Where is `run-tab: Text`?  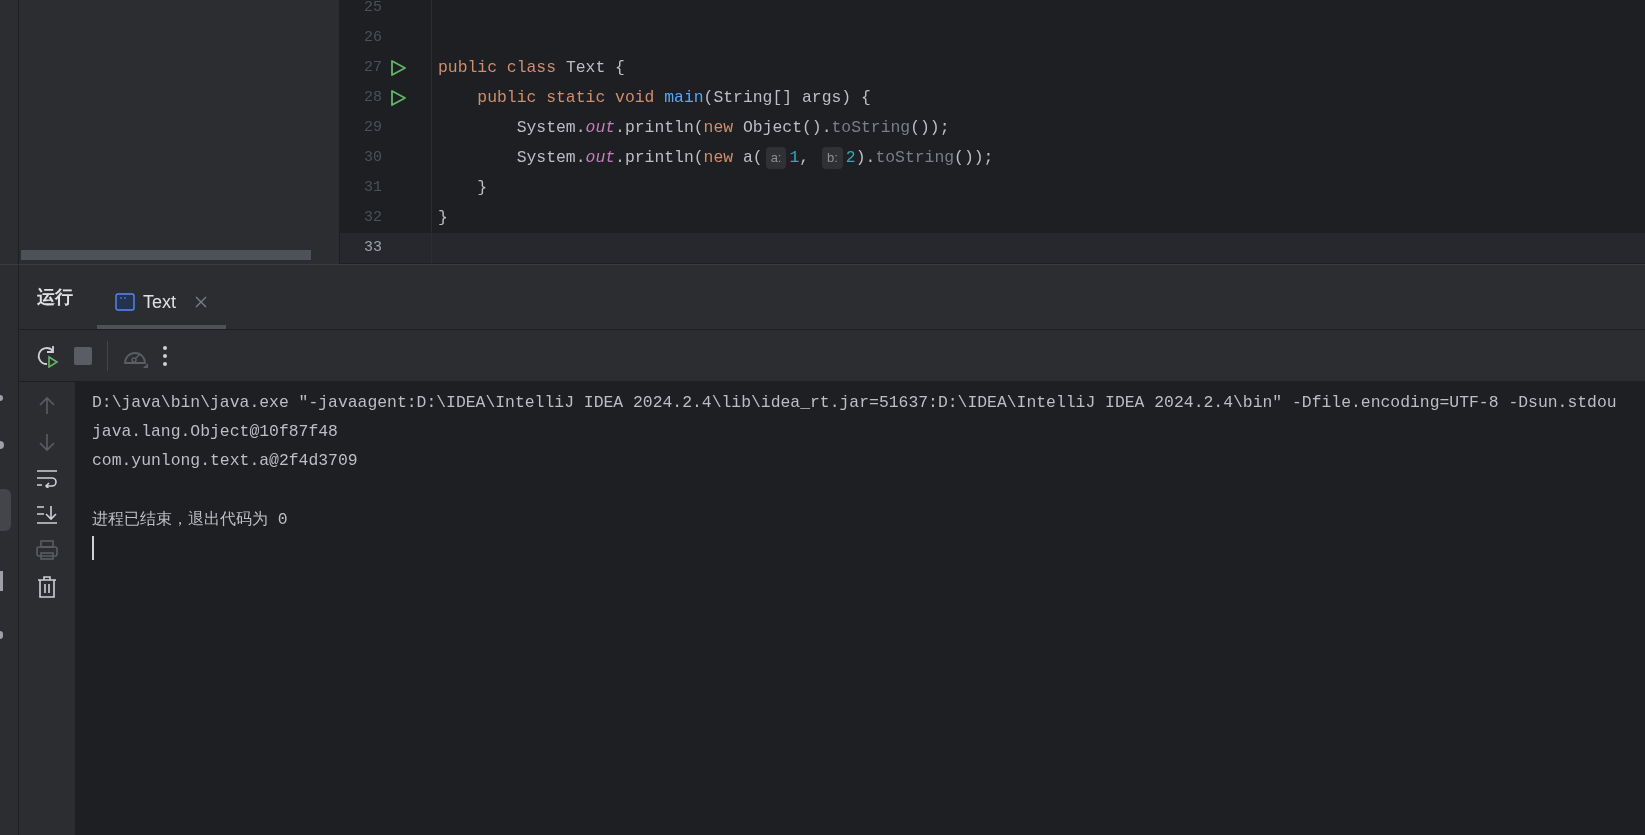
run-tab: Text is located at coordinates (161, 304).